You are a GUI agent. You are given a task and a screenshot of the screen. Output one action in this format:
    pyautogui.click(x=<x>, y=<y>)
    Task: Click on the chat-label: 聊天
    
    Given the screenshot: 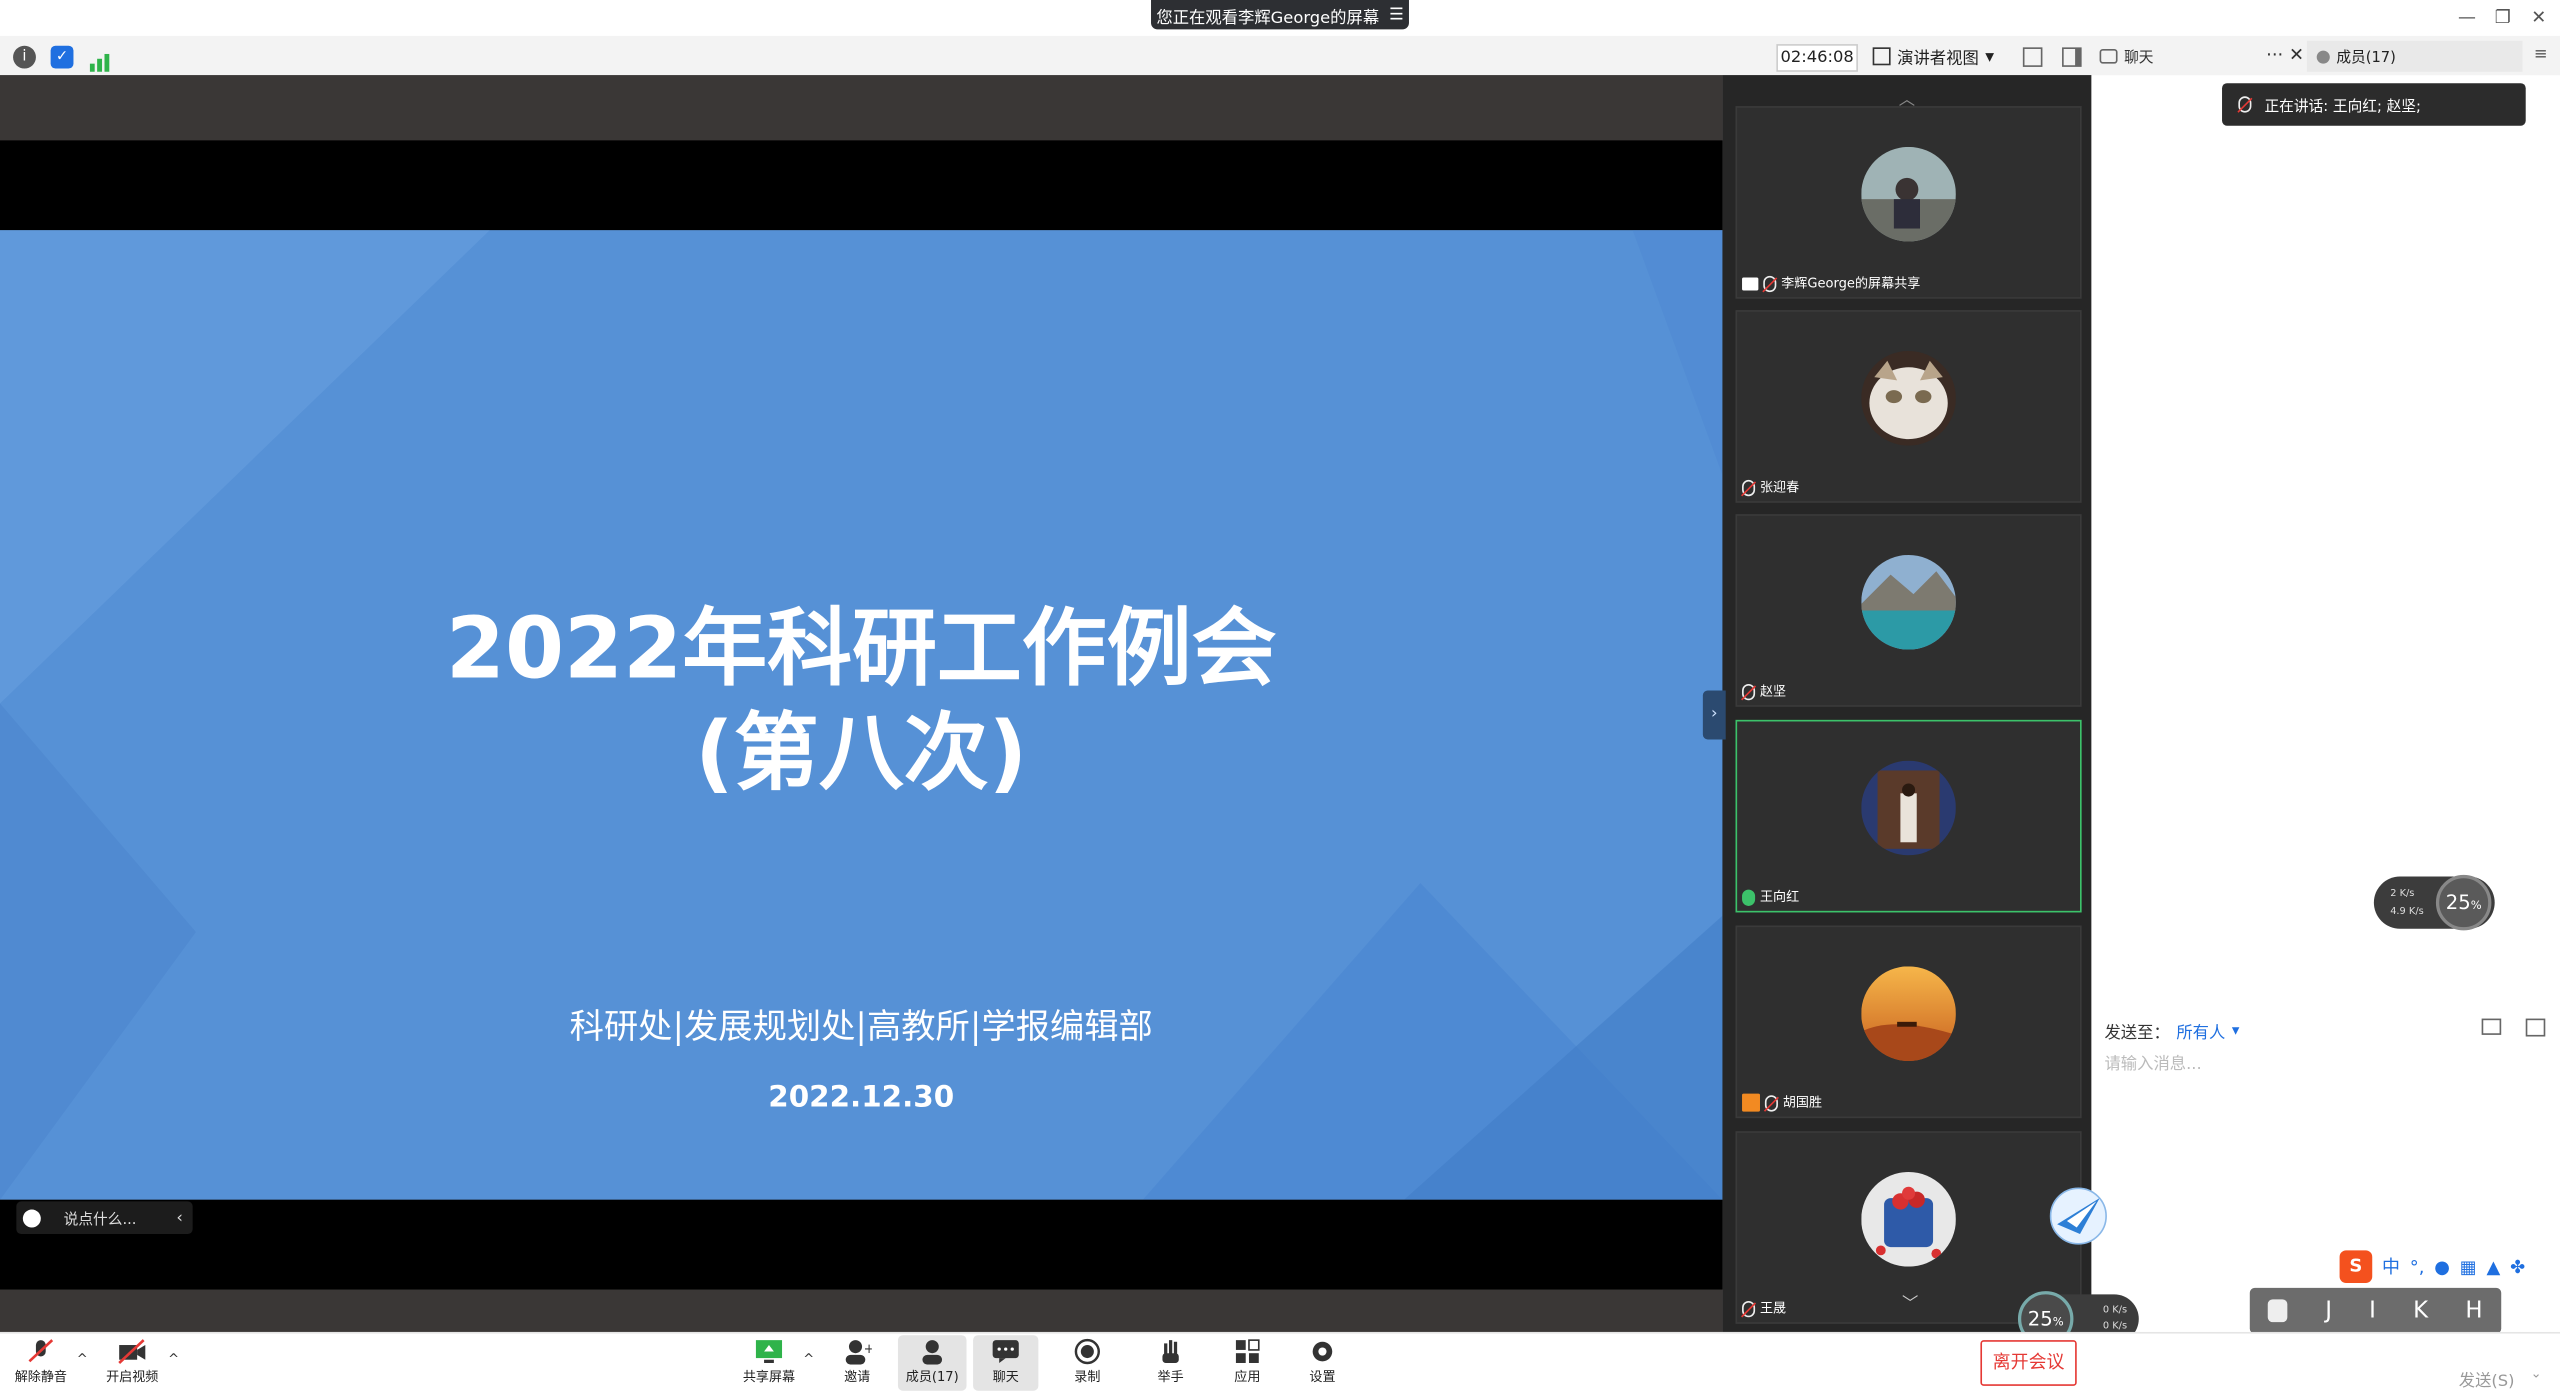 What is the action you would take?
    pyautogui.click(x=1005, y=1377)
    